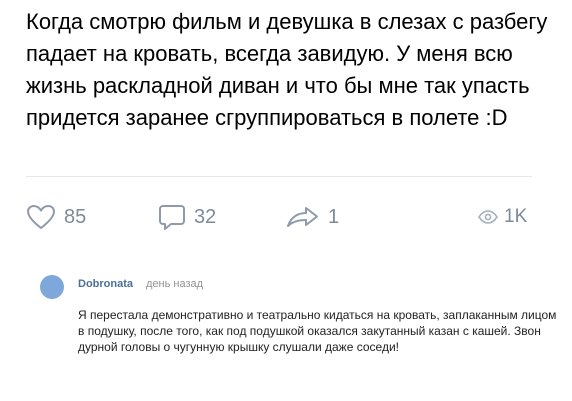  What do you see at coordinates (175, 284) in the screenshot?
I see `comment-time: день назад` at bounding box center [175, 284].